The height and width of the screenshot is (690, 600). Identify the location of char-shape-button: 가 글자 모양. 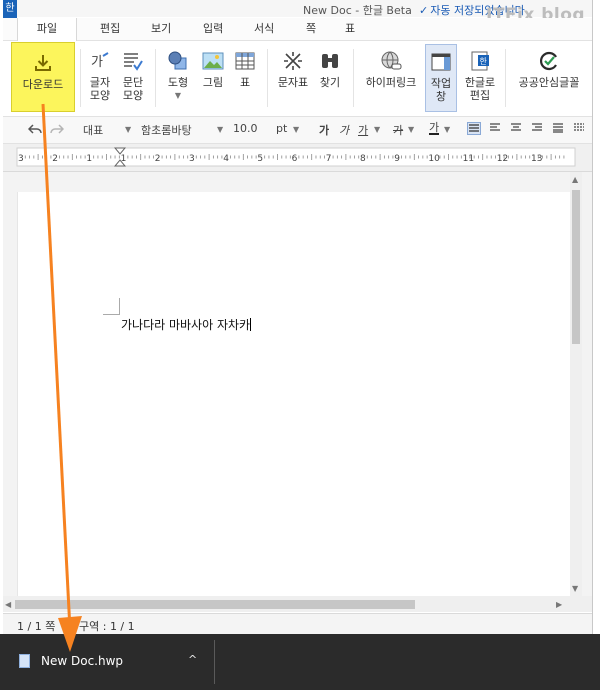
(100, 78).